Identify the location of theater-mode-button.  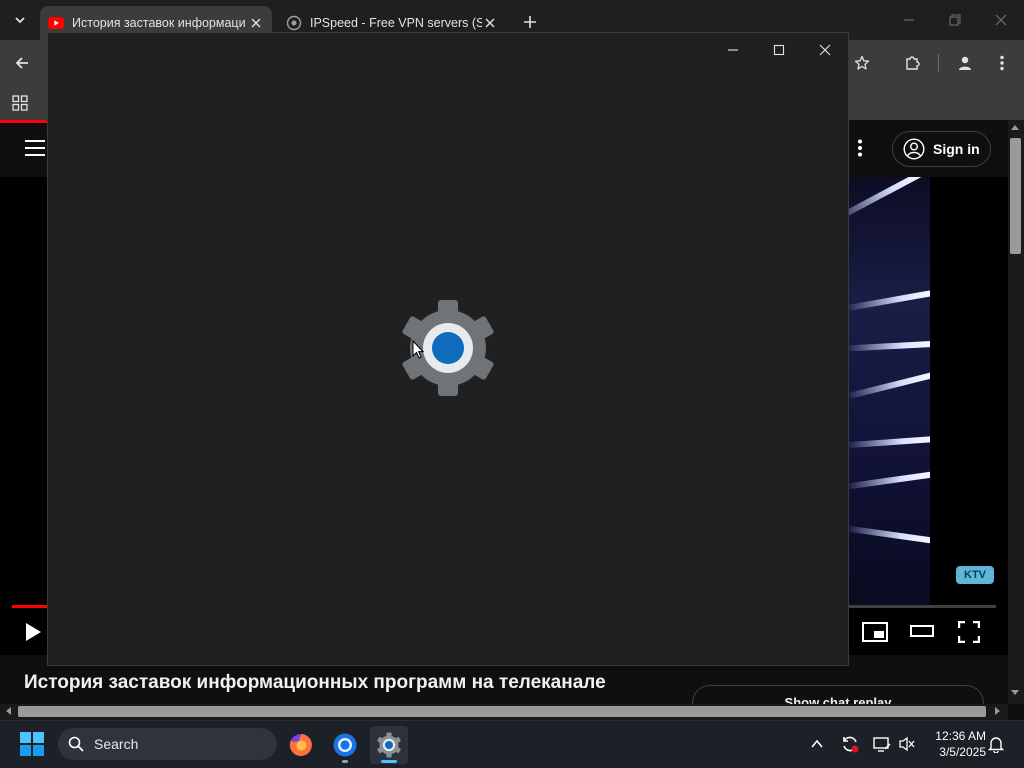
(923, 633).